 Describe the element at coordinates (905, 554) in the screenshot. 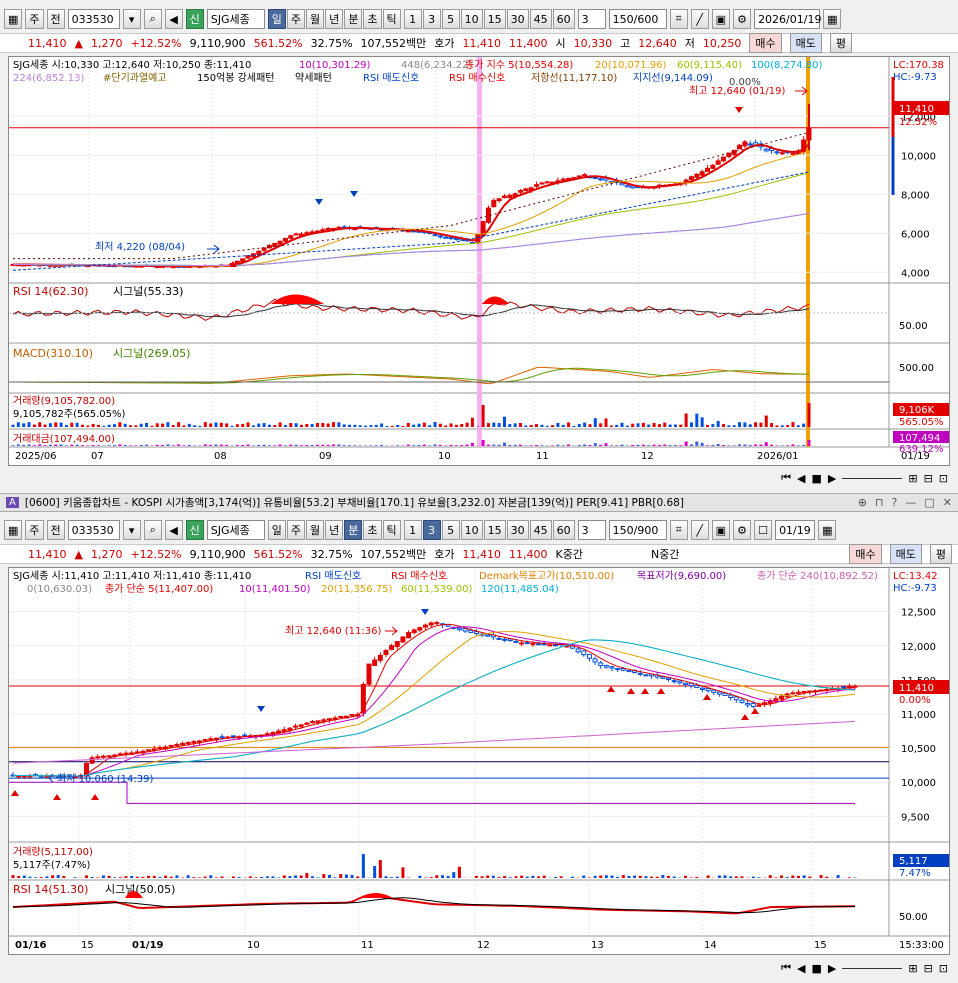

I see `sell-button-2: 매도` at that location.